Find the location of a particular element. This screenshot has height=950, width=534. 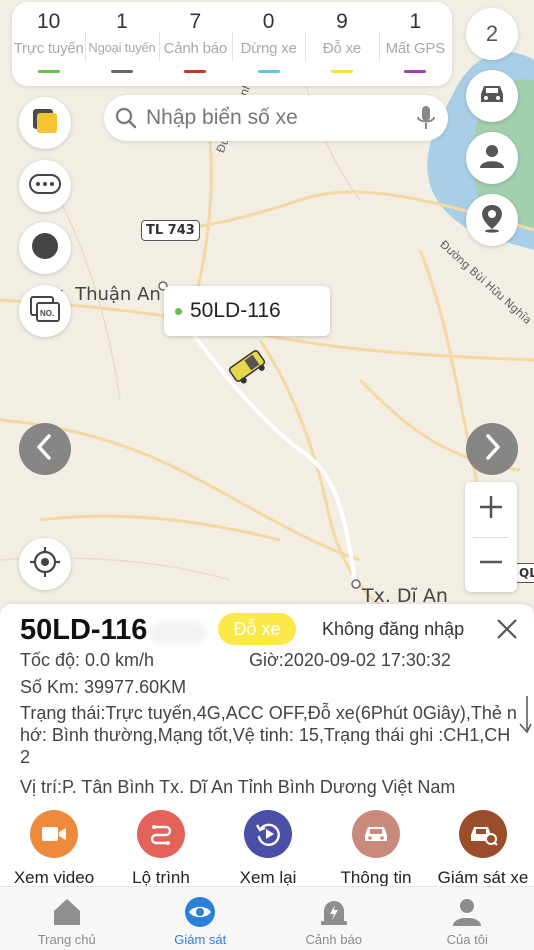

record-circle-icon is located at coordinates (45, 248).